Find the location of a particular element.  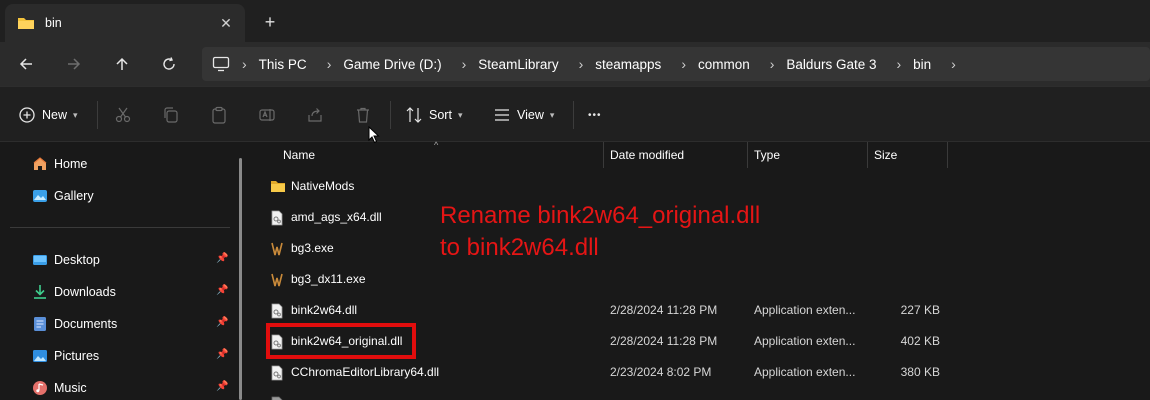

view-button: View ▾ is located at coordinates (523, 115).